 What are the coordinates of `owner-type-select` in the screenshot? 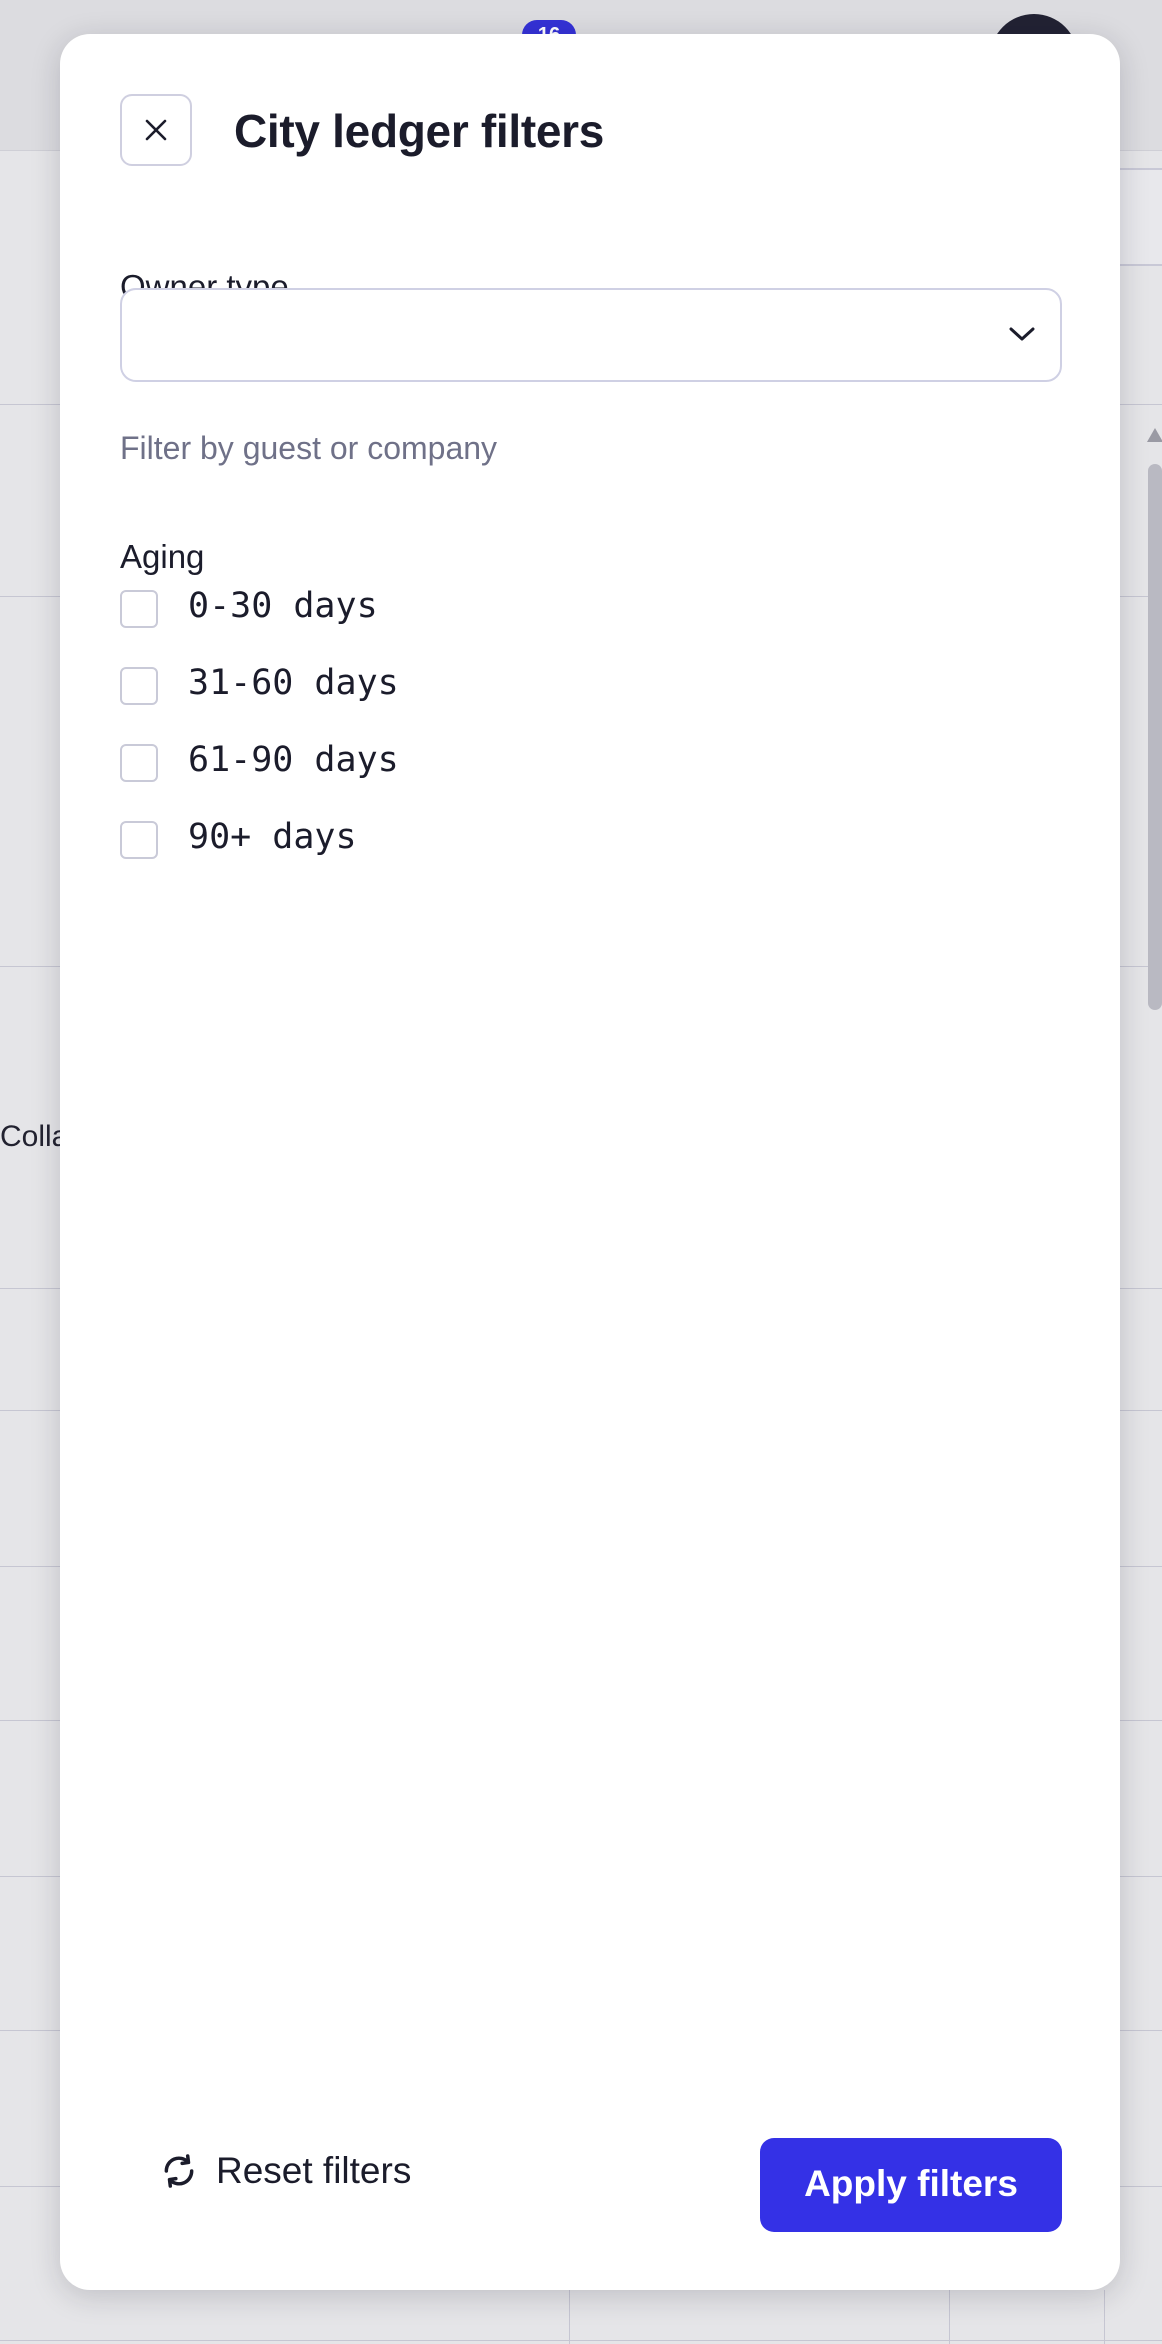 It's located at (591, 335).